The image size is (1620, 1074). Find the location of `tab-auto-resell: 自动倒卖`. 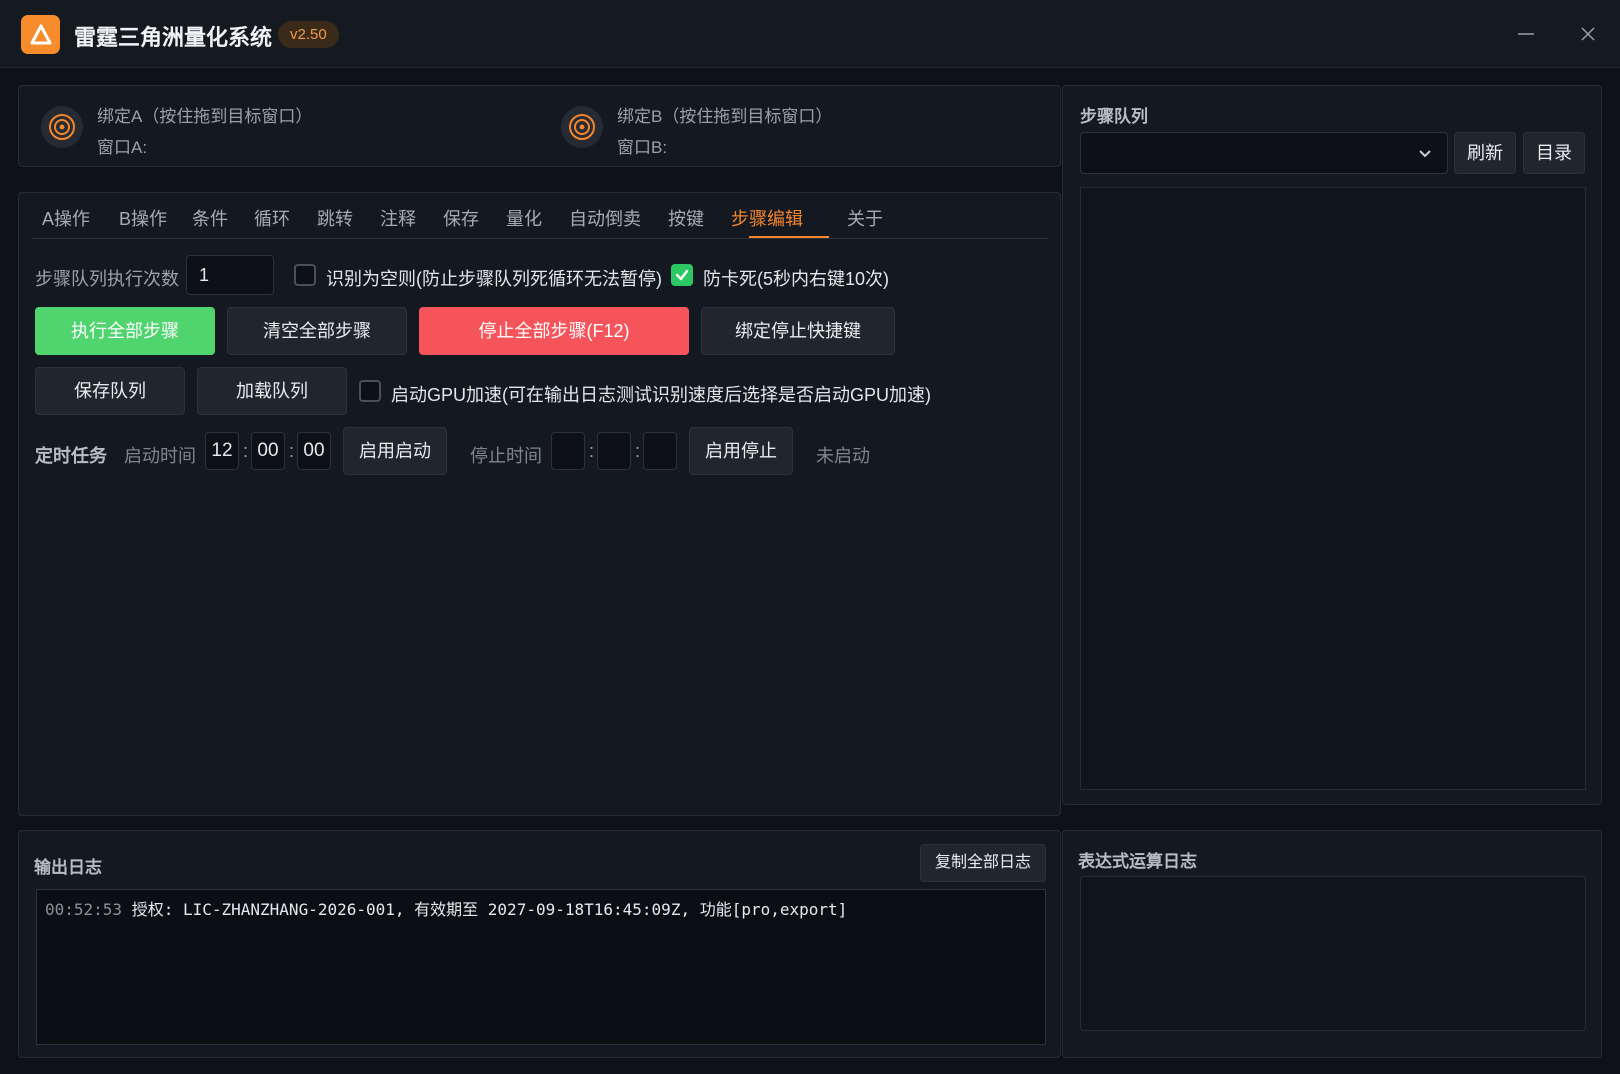

tab-auto-resell: 自动倒卖 is located at coordinates (605, 218).